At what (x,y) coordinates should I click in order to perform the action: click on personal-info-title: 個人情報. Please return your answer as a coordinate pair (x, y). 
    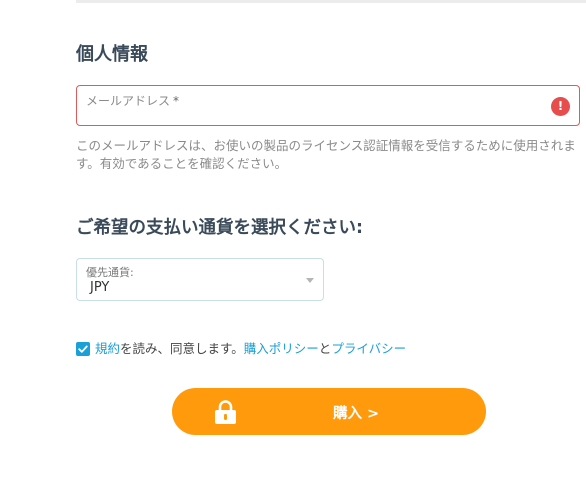
    Looking at the image, I should click on (112, 54).